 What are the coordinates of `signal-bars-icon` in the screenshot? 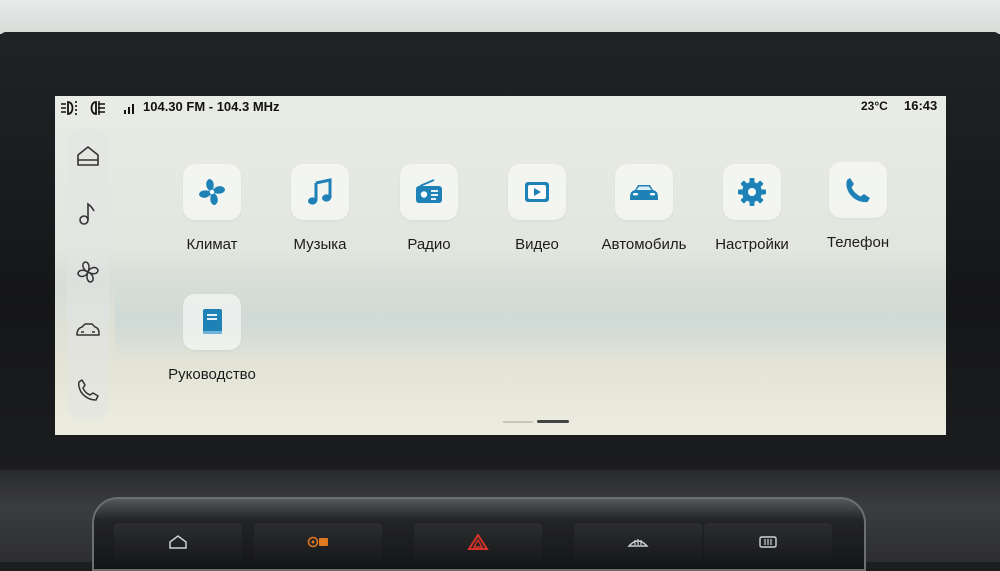 It's located at (130, 108).